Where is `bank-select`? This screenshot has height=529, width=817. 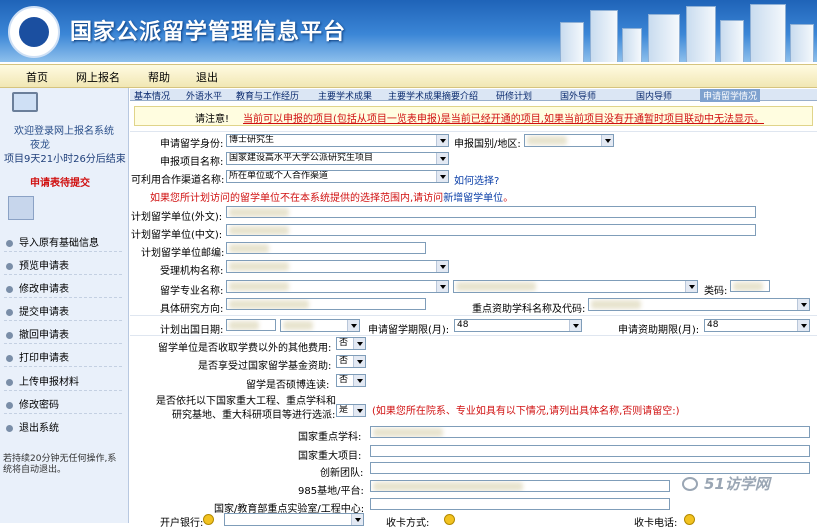
bank-select is located at coordinates (294, 519).